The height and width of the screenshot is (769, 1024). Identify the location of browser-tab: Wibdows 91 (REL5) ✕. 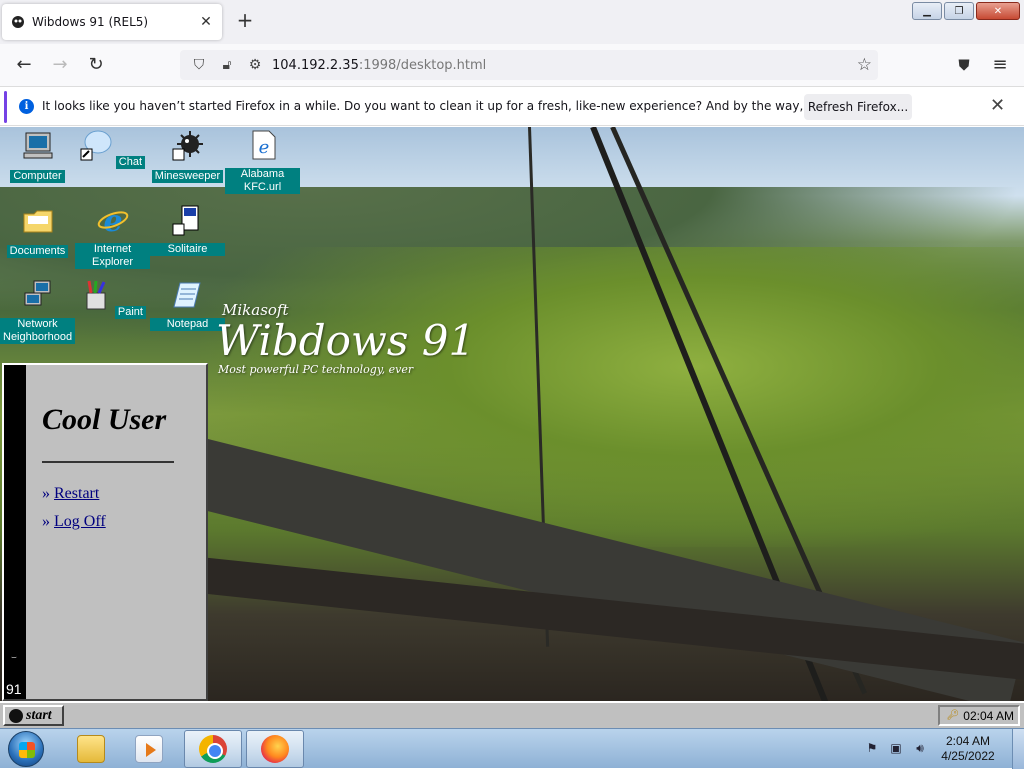
(112, 22).